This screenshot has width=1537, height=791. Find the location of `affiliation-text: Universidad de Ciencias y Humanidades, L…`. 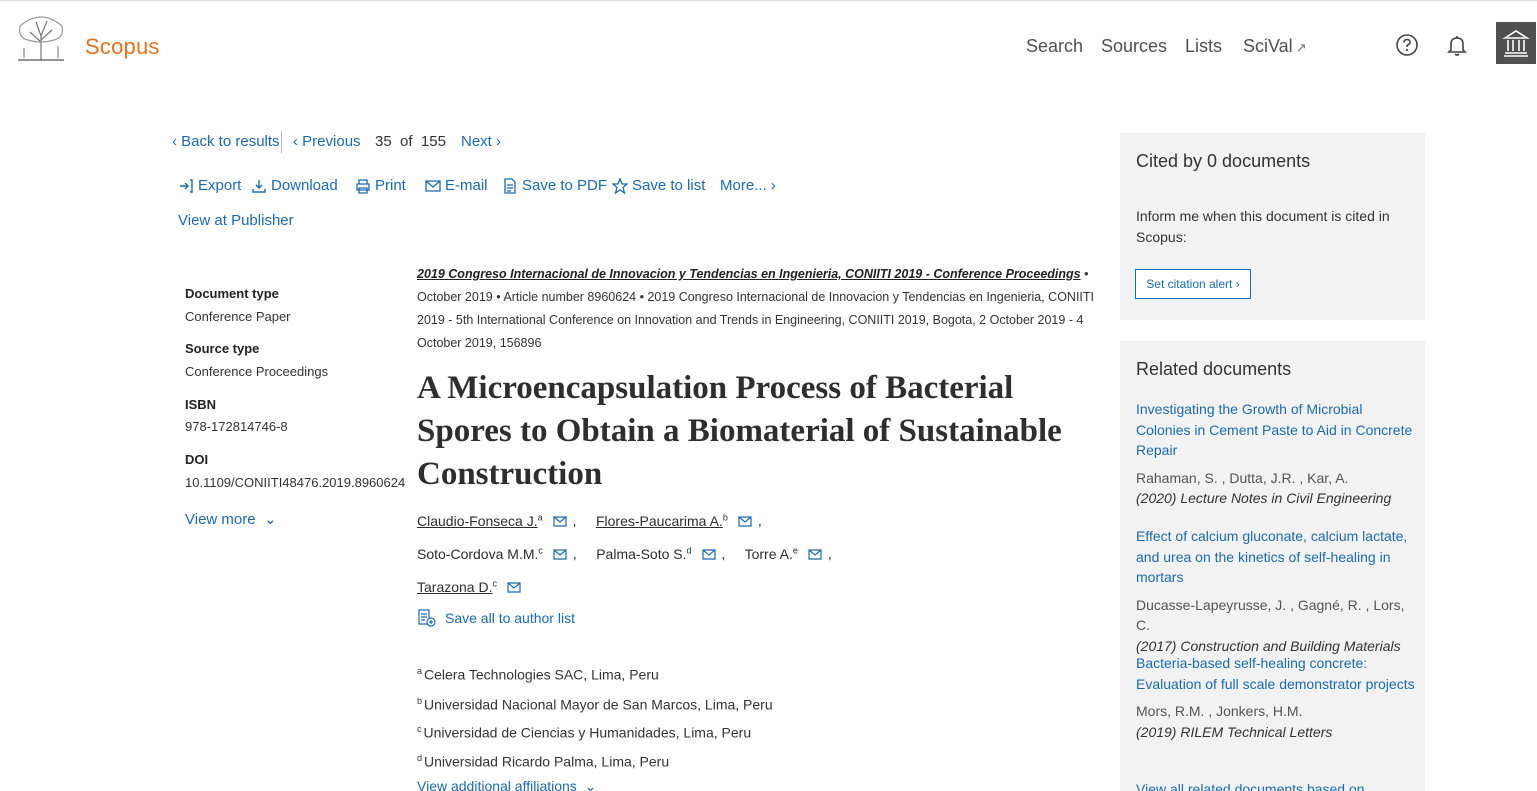

affiliation-text: Universidad de Ciencias y Humanidades, L… is located at coordinates (587, 732).